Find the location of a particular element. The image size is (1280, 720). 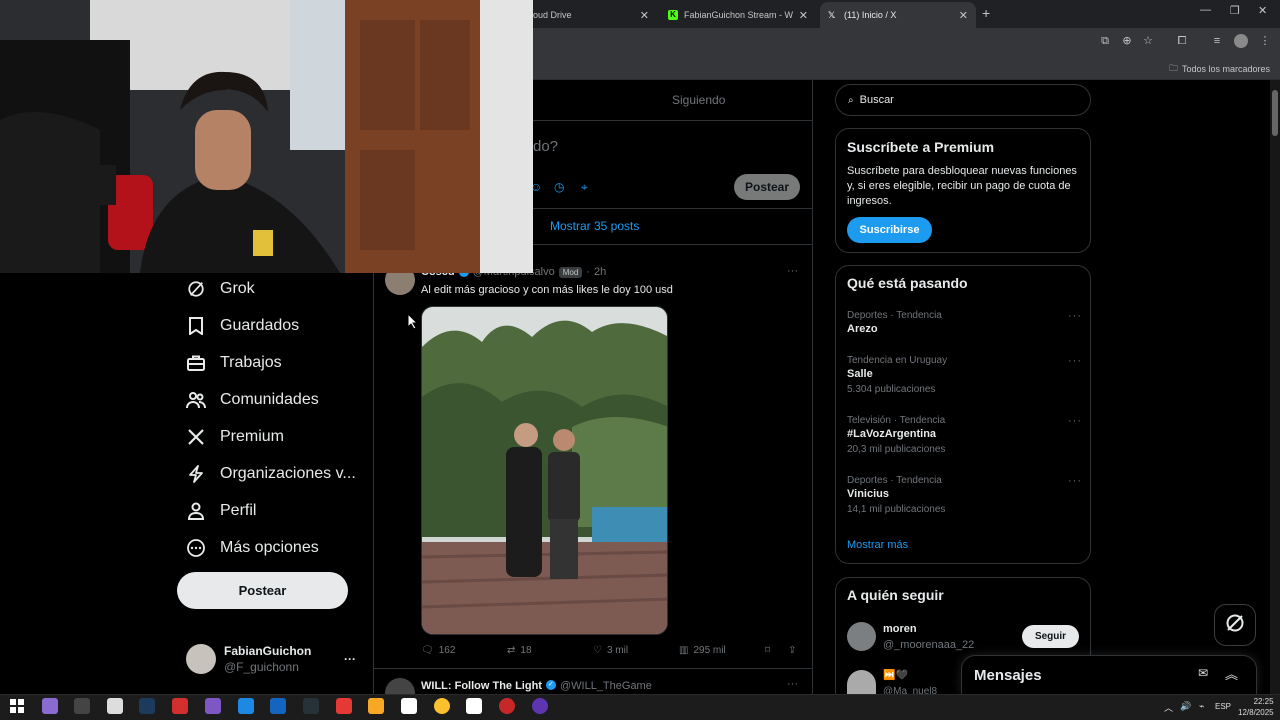

new-message-icon: ✉ is located at coordinates (1203, 673).